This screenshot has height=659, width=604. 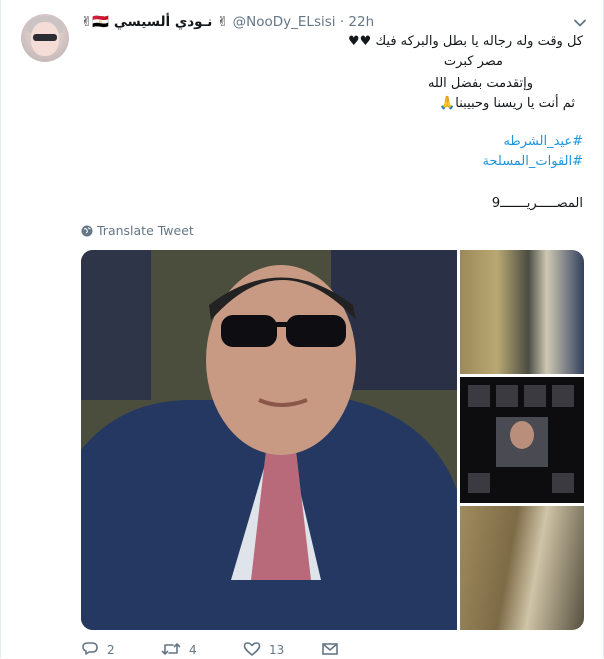 I want to click on user-handle: @NooDy_ELsisi, so click(x=284, y=22).